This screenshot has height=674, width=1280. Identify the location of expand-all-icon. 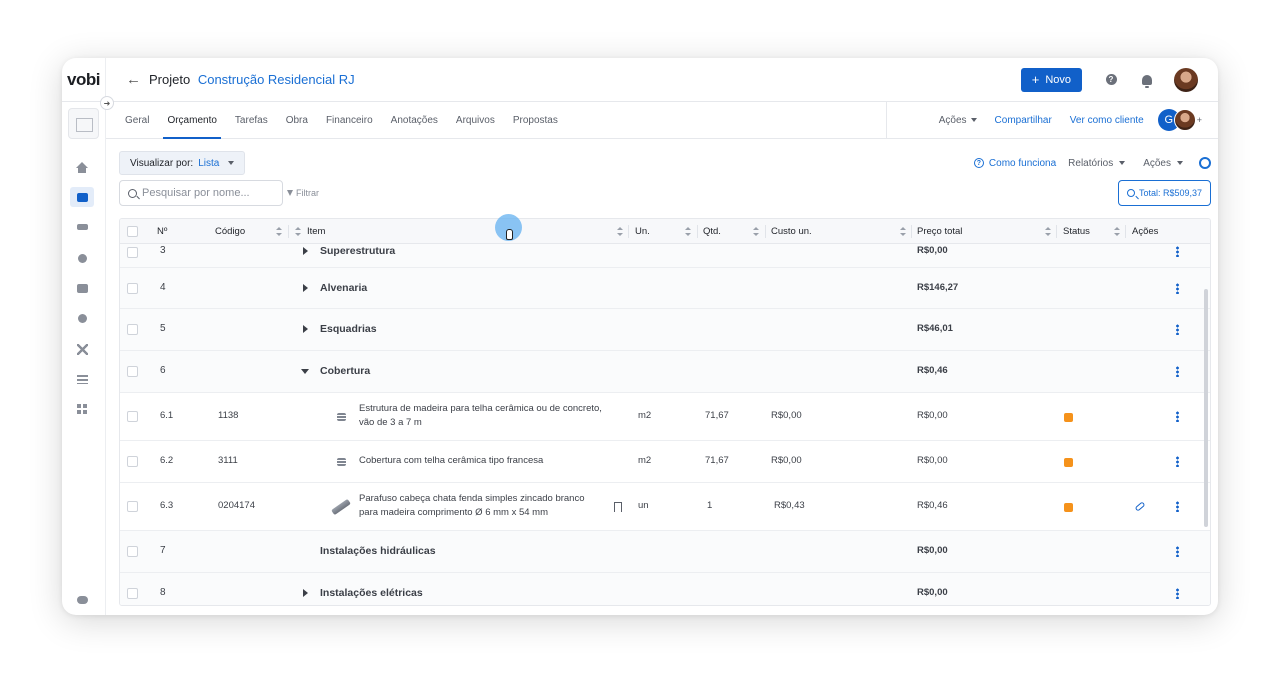
(298, 231).